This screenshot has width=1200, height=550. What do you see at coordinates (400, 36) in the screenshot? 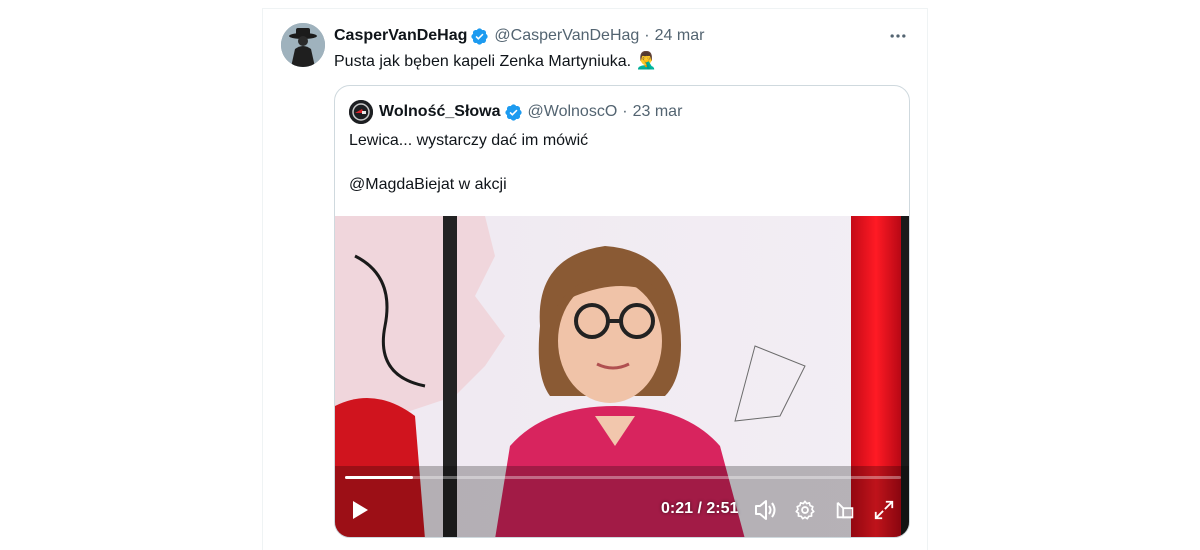
I see `author-name: CasperVanDeHag` at bounding box center [400, 36].